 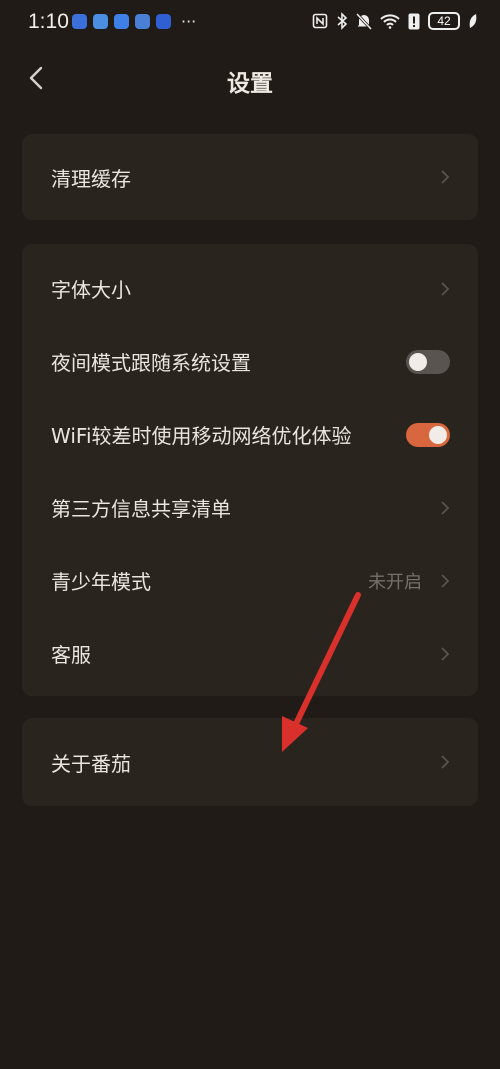 What do you see at coordinates (250, 653) in the screenshot?
I see `settings-row-customer-service: 客服` at bounding box center [250, 653].